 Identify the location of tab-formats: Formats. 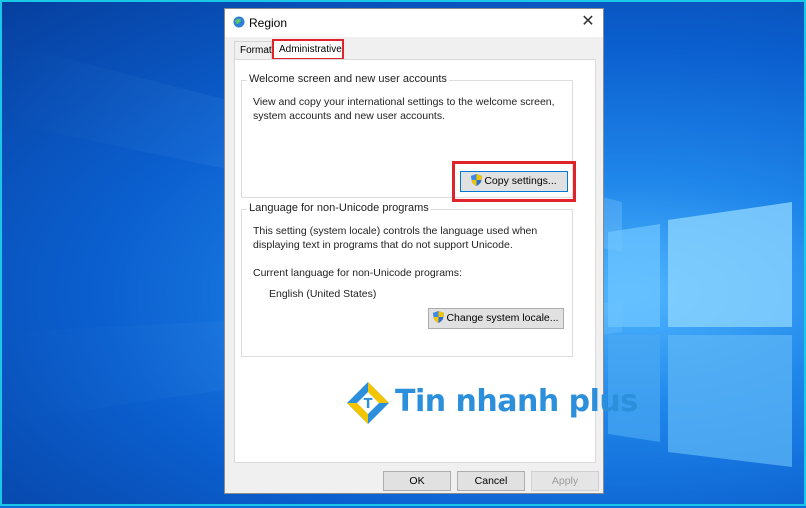
(255, 50).